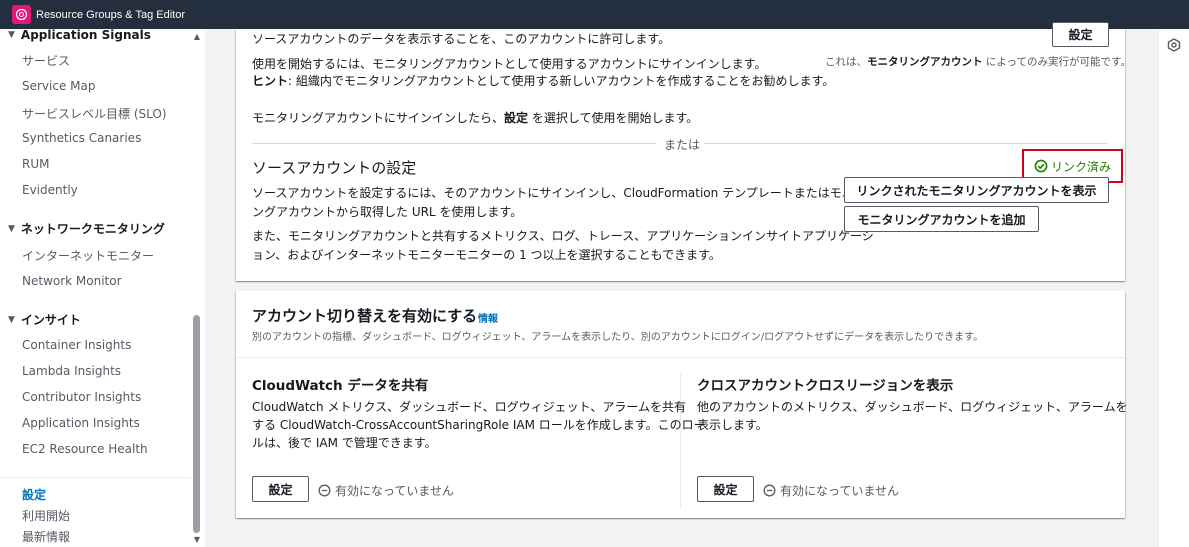 Image resolution: width=1189 pixels, height=547 pixels. I want to click on right-rail, so click(1173, 288).